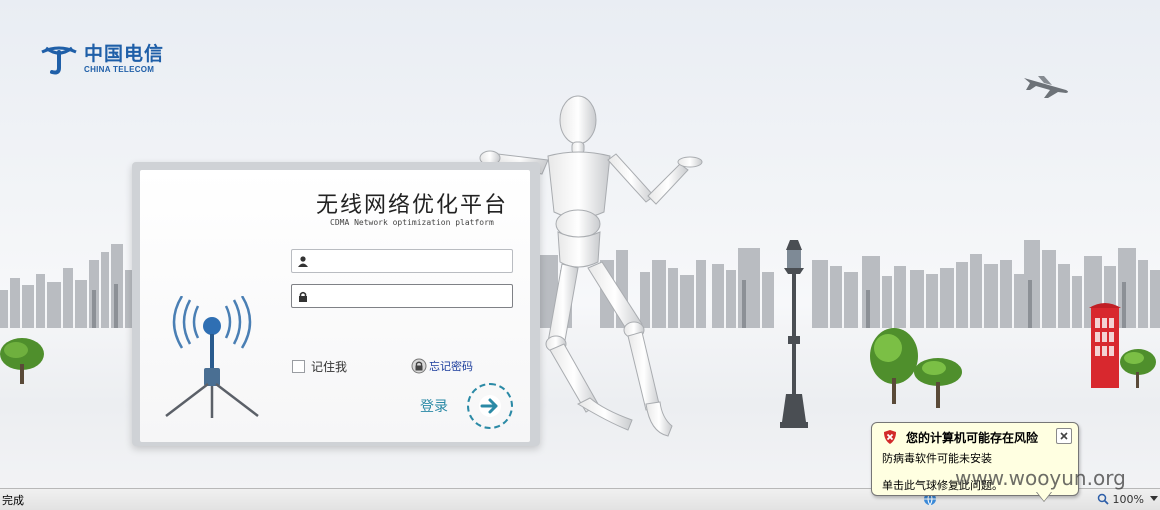  Describe the element at coordinates (124, 53) in the screenshot. I see `logo-name-cn: 中国电信` at that location.